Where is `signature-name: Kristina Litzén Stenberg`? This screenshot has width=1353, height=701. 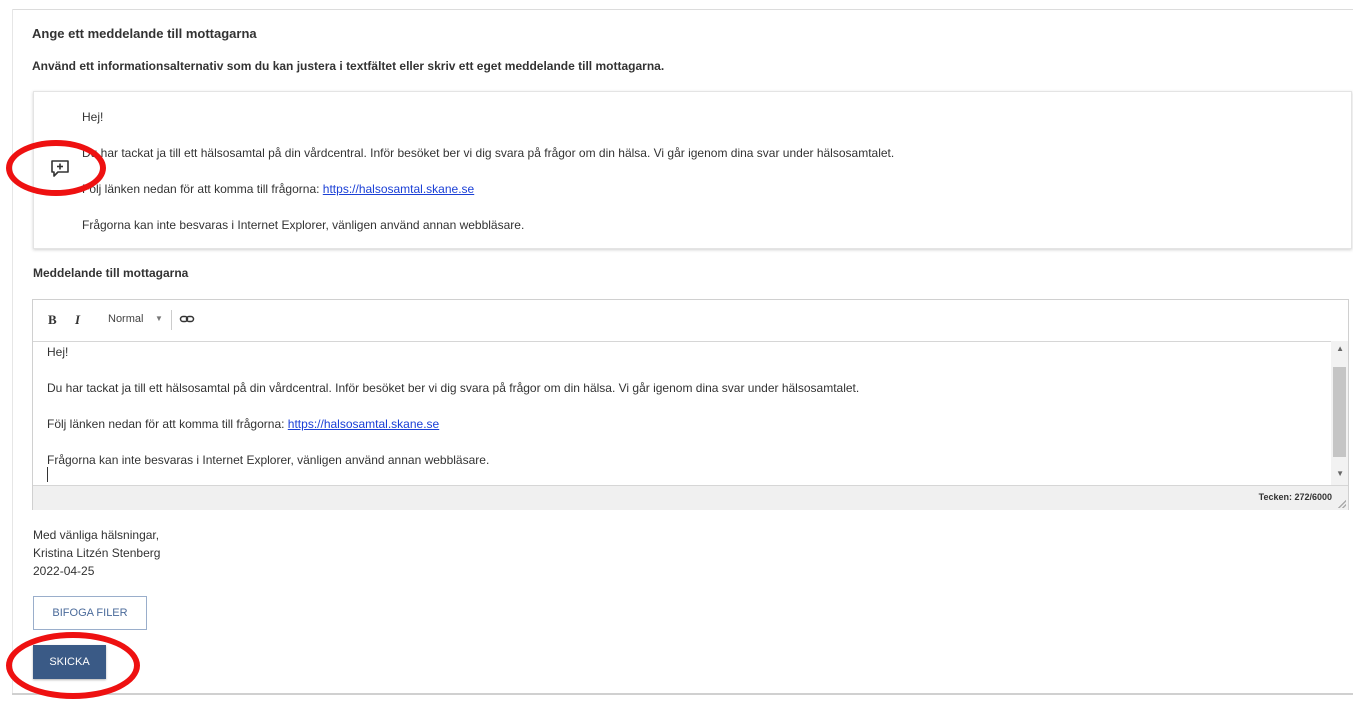 signature-name: Kristina Litzén Stenberg is located at coordinates (97, 553).